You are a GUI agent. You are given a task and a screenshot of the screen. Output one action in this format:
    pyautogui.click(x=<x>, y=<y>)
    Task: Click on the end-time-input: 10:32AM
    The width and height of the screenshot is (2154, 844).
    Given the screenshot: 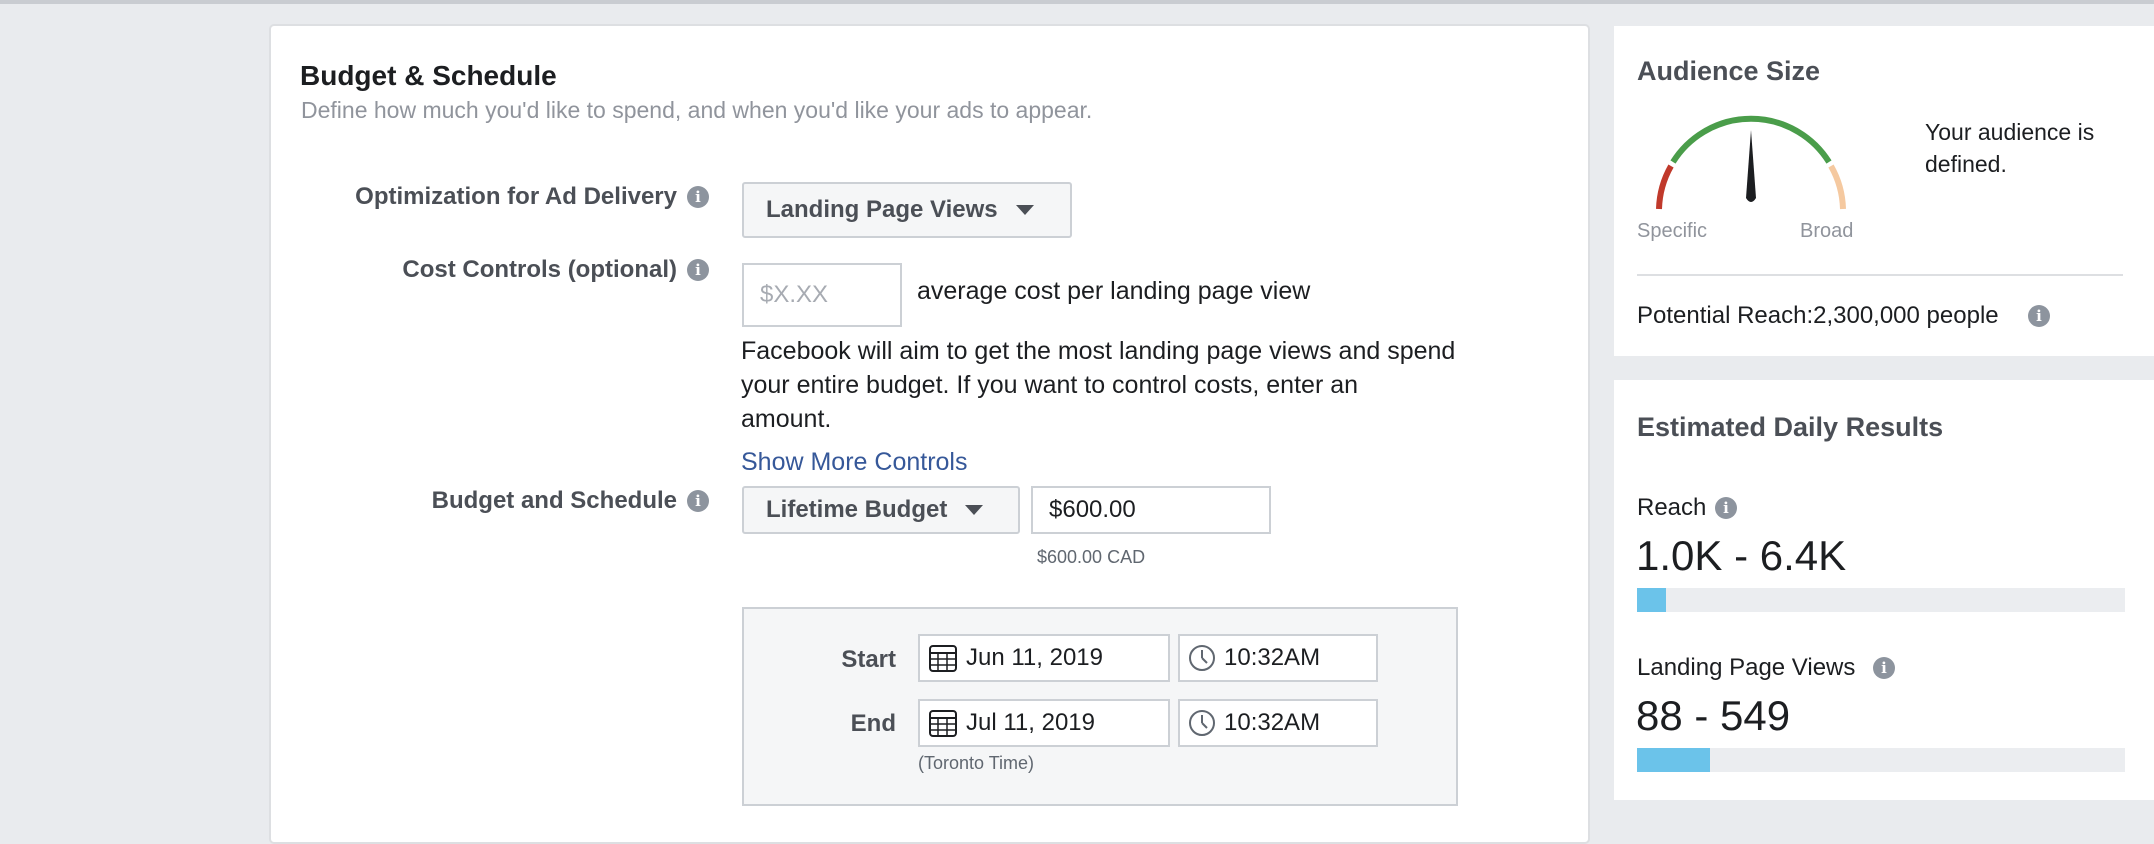 What is the action you would take?
    pyautogui.click(x=1278, y=723)
    